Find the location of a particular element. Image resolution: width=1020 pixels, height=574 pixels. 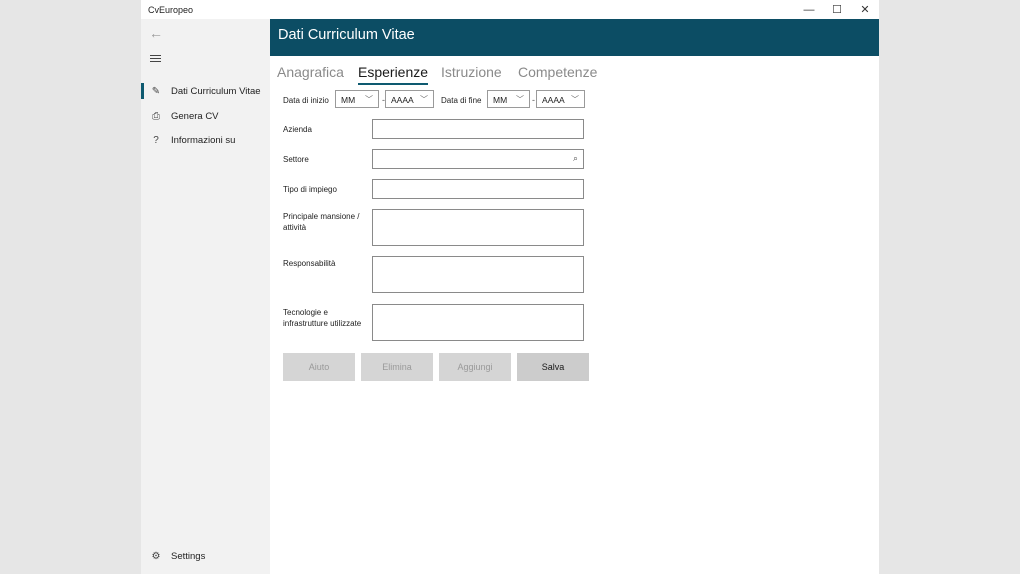

tab-anagrafica: Anagrafica is located at coordinates (310, 72).